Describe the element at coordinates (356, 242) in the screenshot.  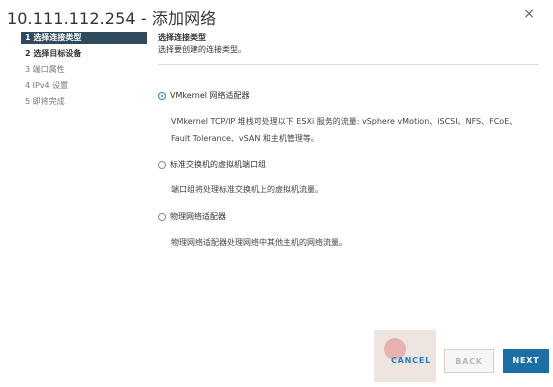
I see `option-description: 物理网络适配器处理网络中其他主机的网络流量。` at that location.